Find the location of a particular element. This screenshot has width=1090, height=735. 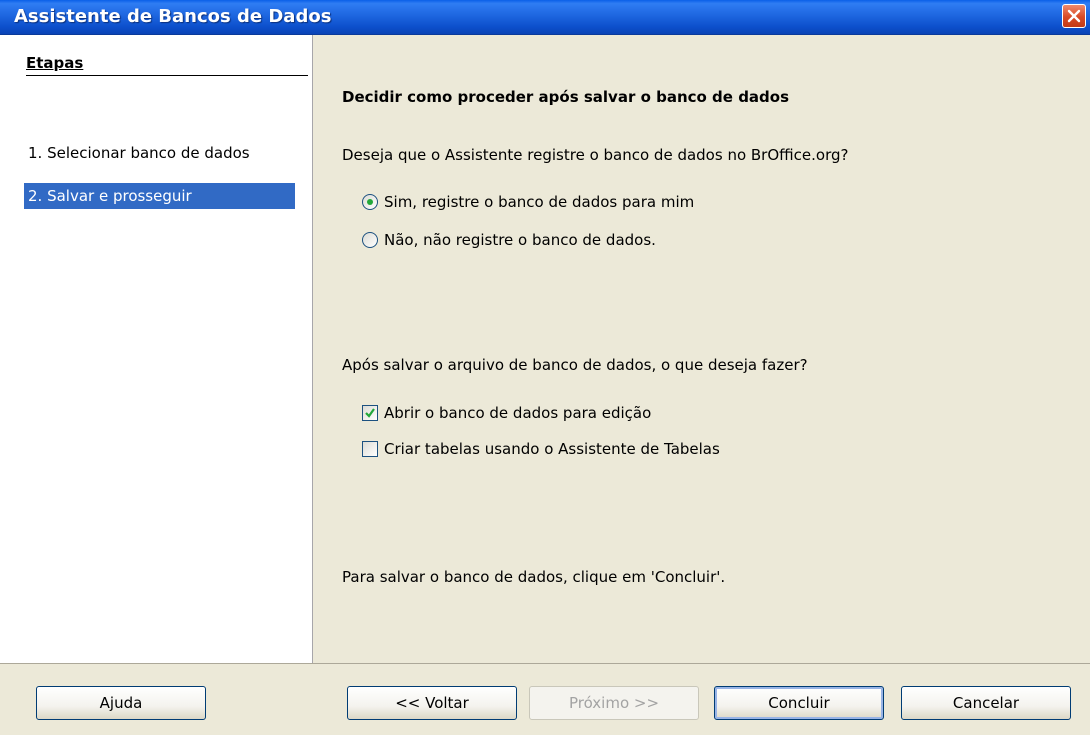

radio-button is located at coordinates (370, 240).